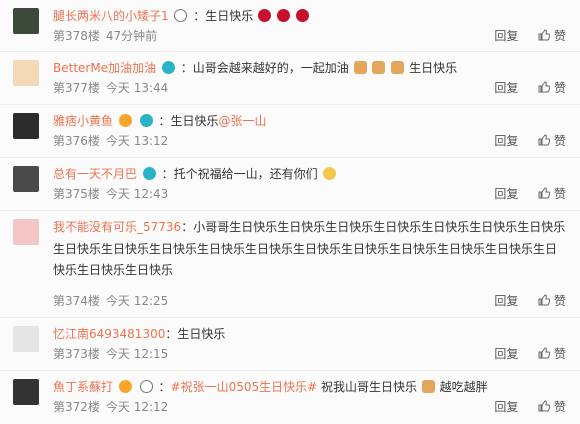 Image resolution: width=580 pixels, height=424 pixels. I want to click on username-link: 腿长两米八的小矮子1, so click(111, 16).